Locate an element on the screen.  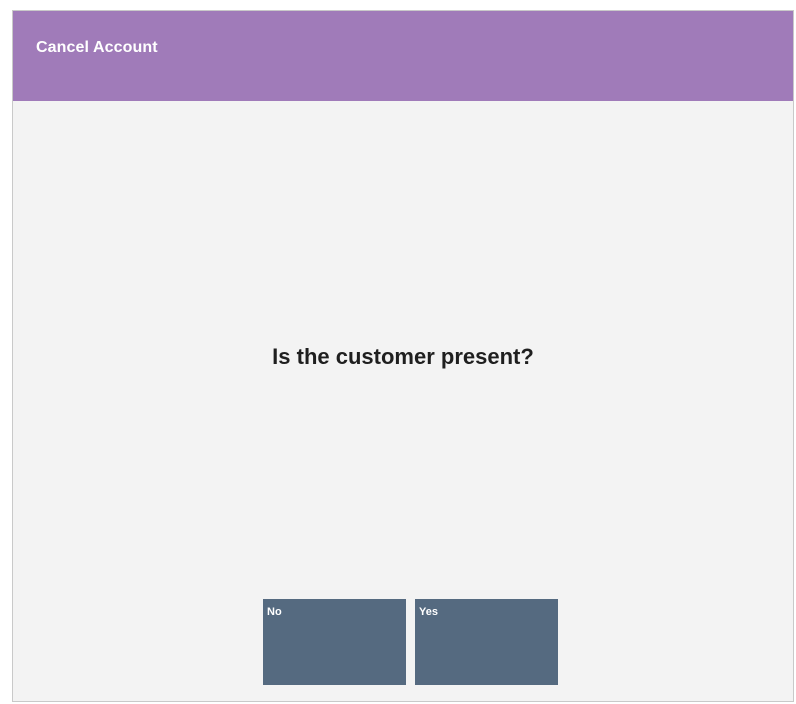
yes-button-label: Yes is located at coordinates (428, 612).